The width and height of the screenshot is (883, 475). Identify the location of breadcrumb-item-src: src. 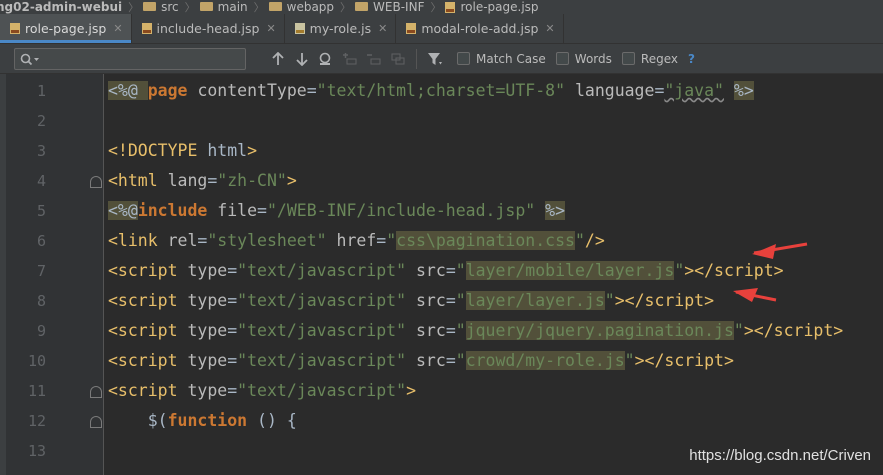
(162, 7).